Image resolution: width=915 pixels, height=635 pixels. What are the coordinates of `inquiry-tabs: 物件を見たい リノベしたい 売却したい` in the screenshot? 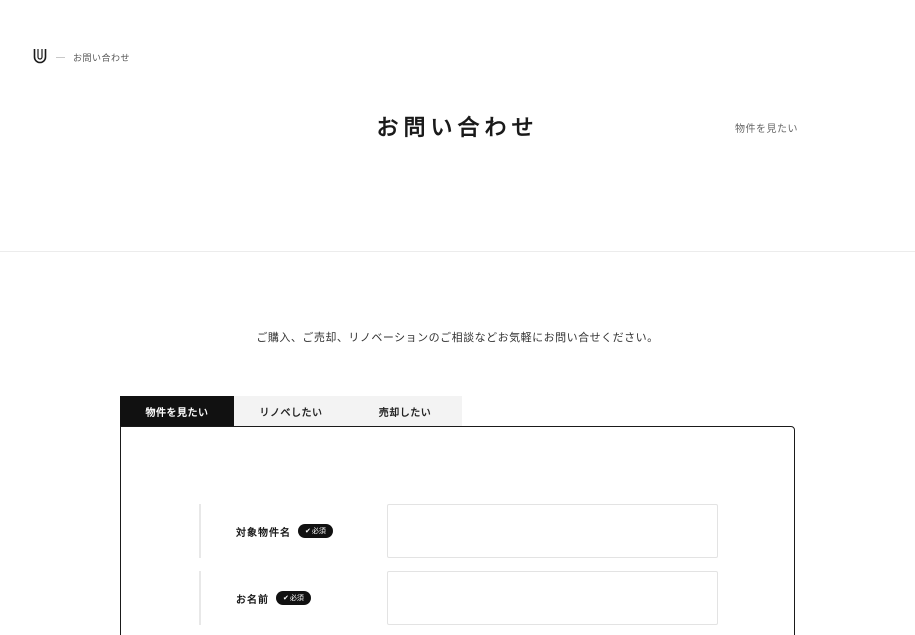 It's located at (291, 411).